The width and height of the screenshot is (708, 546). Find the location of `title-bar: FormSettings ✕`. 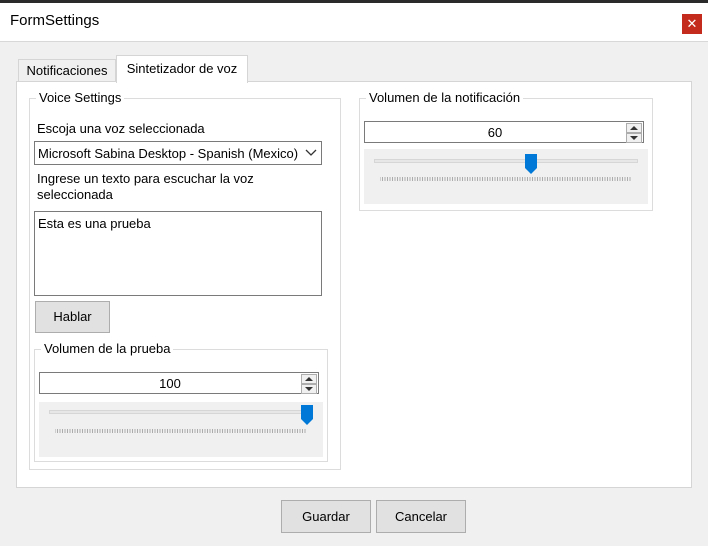

title-bar: FormSettings ✕ is located at coordinates (354, 22).